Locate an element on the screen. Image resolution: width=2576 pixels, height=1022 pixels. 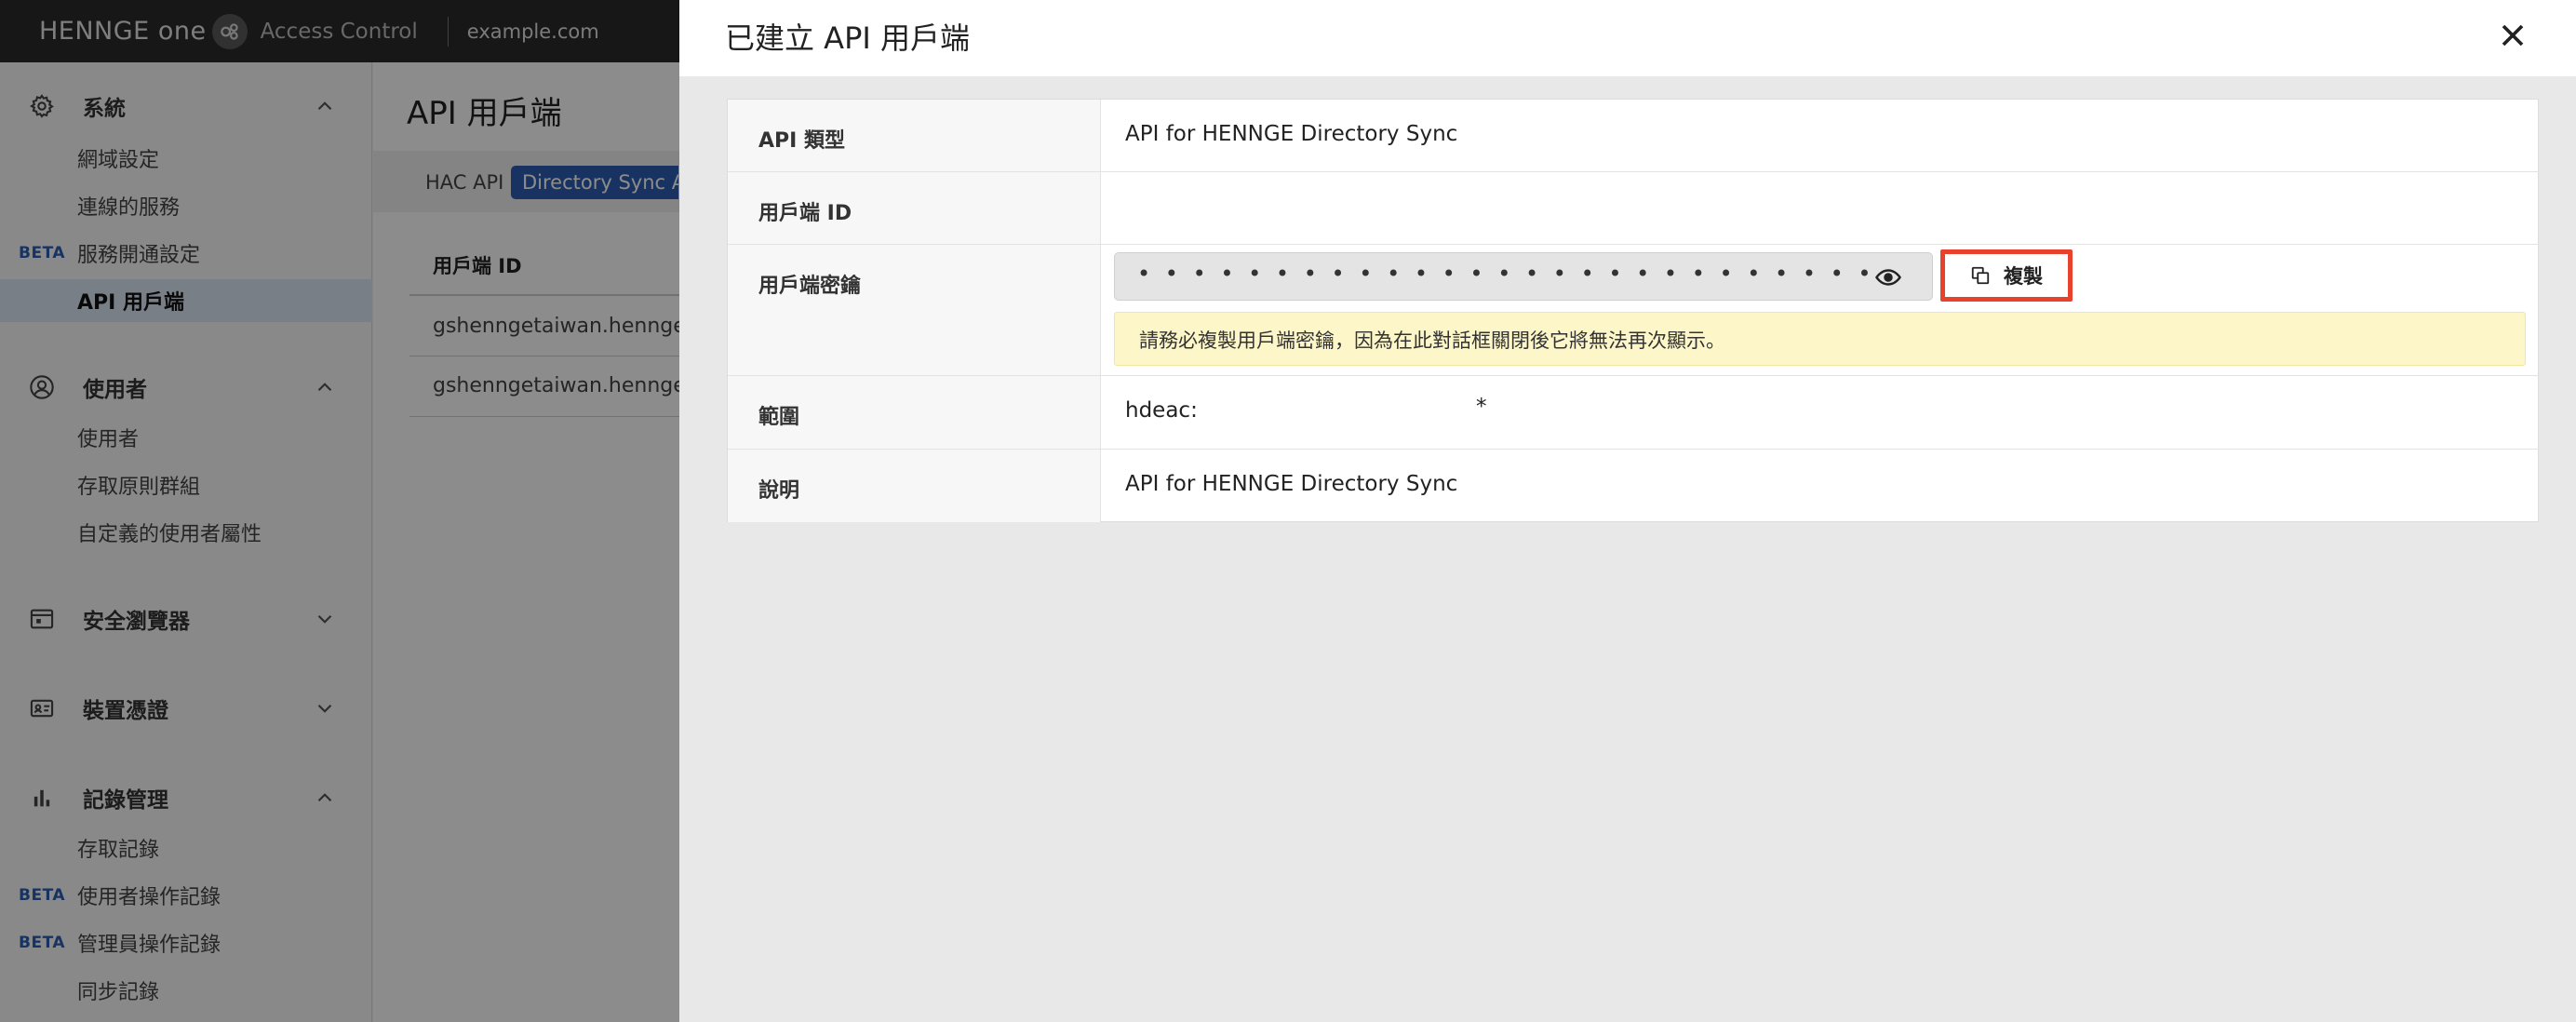
detail-label: API 類型 is located at coordinates (801, 141).